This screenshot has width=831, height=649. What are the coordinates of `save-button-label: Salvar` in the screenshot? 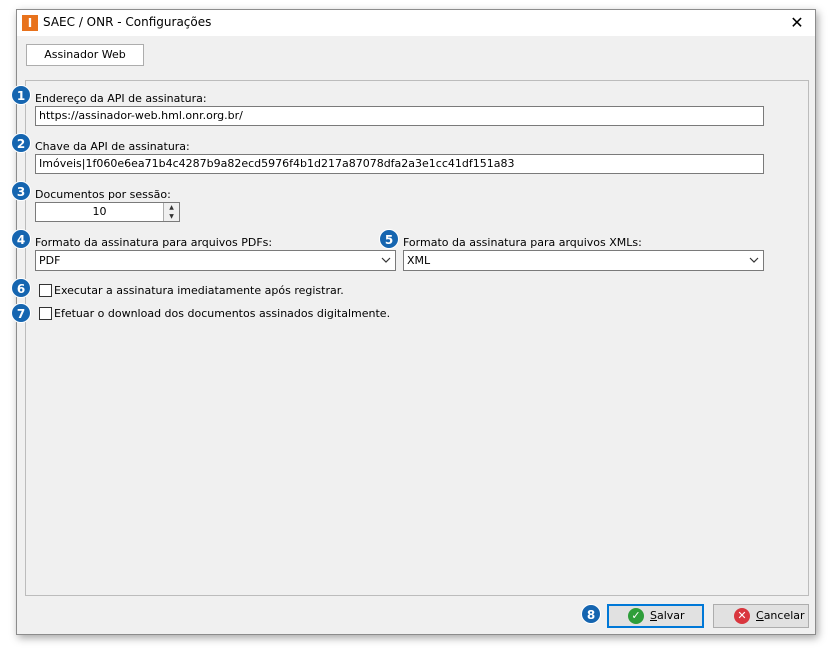 It's located at (667, 615).